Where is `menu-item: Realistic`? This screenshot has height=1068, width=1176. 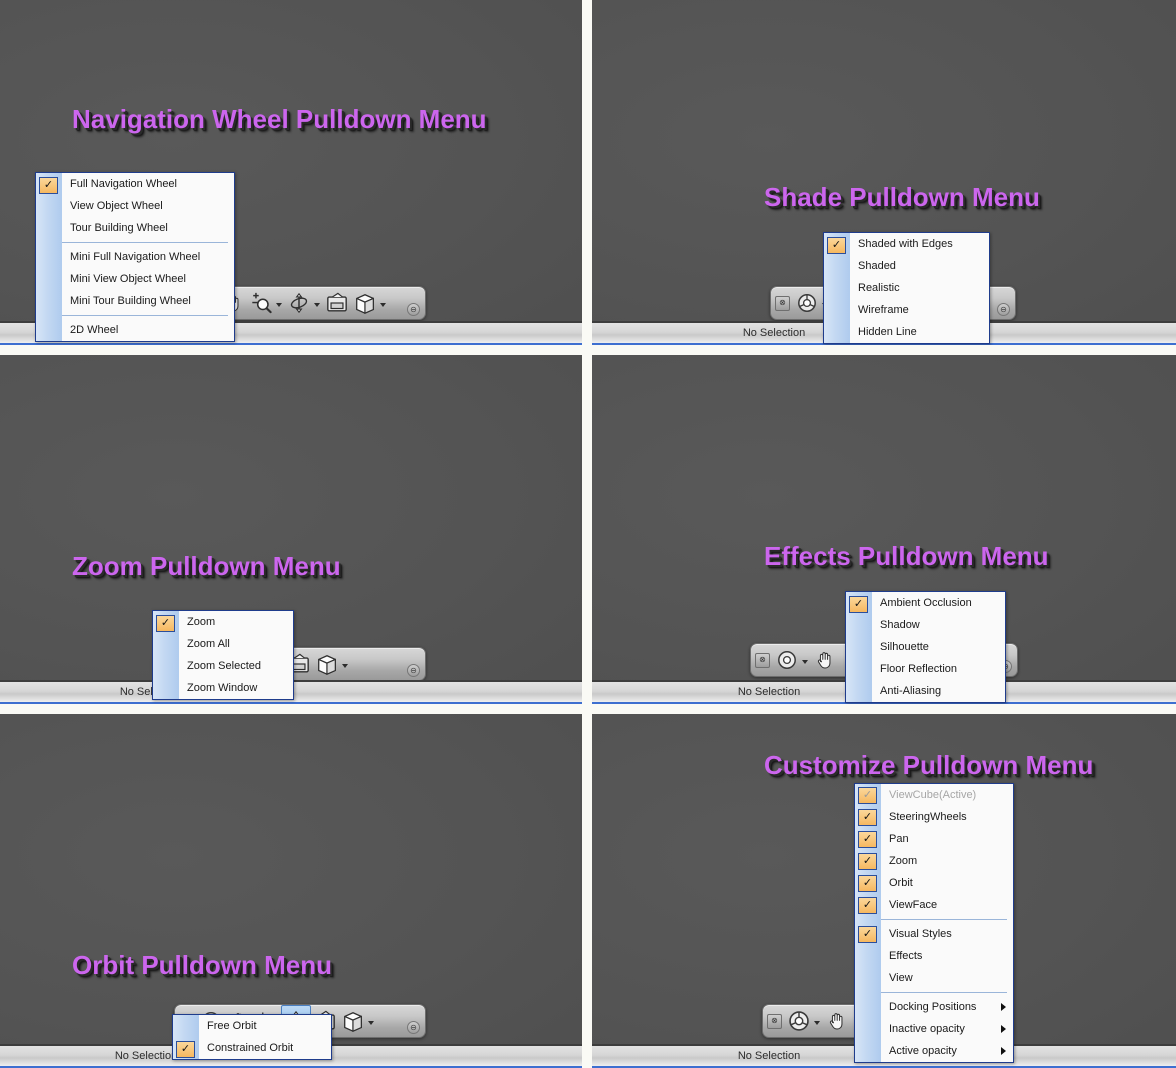
menu-item: Realistic is located at coordinates (919, 288).